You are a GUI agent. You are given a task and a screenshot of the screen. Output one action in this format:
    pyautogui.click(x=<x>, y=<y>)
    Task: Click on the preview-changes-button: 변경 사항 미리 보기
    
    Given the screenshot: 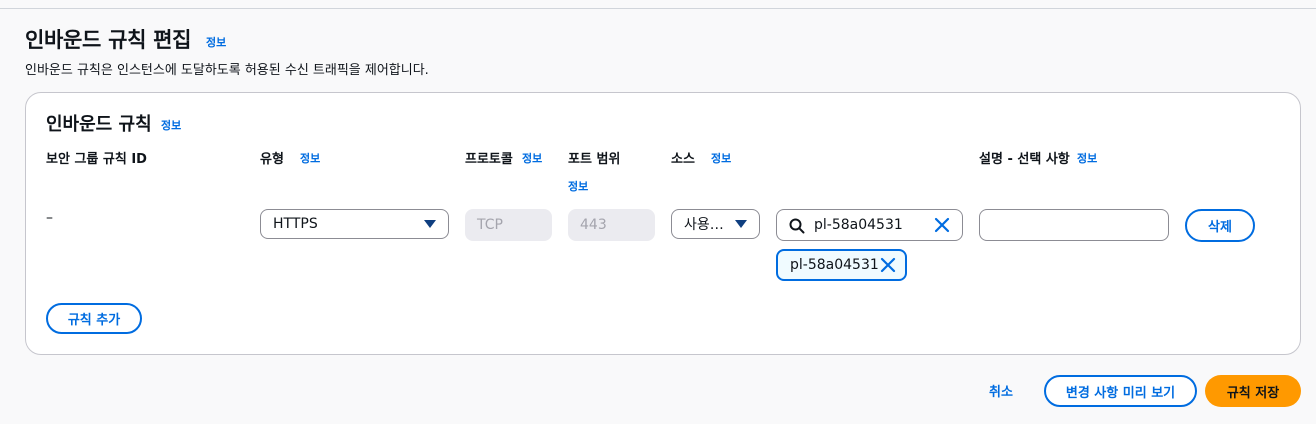 What is the action you would take?
    pyautogui.click(x=1120, y=391)
    